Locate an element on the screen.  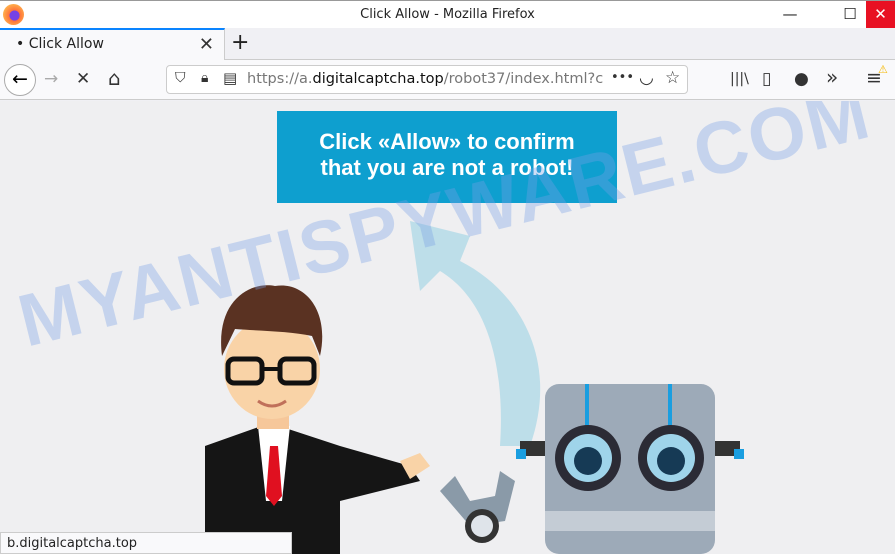
bookmark-star-icon: ☆ is located at coordinates (672, 78).